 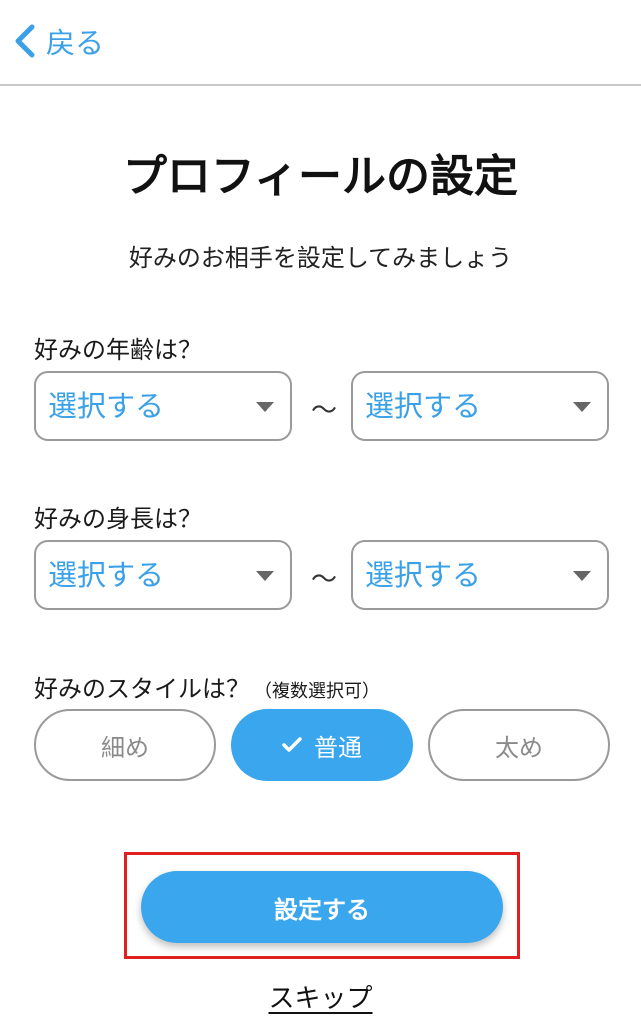 I want to click on age-to-value: 選択する, so click(x=423, y=406).